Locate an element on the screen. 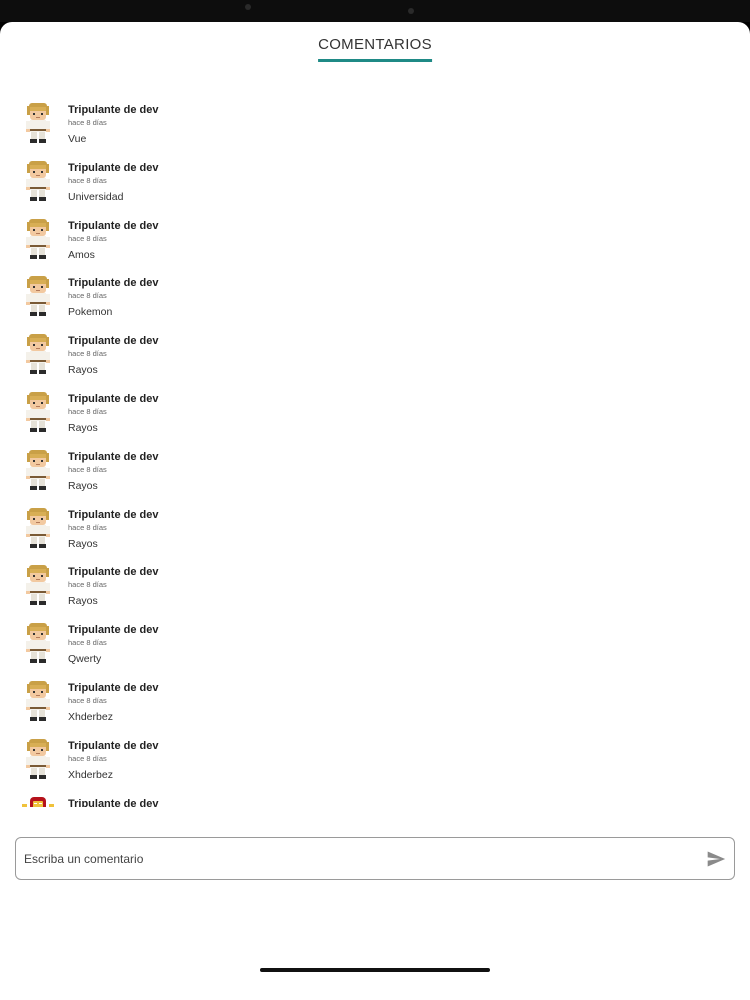 Image resolution: width=750 pixels, height=1000 pixels. comment-item: Tripulante de dev hace 8 días Qwerty is located at coordinates (375, 649).